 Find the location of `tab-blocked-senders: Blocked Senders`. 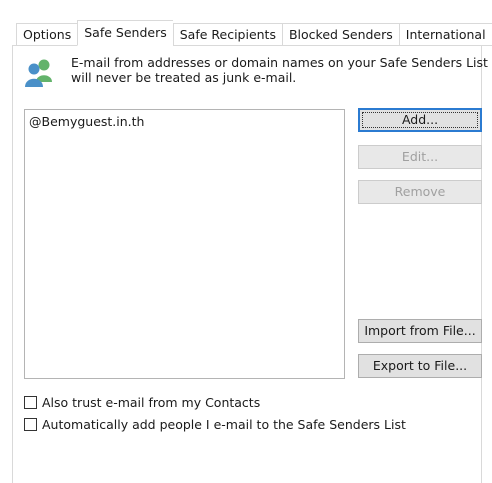

tab-blocked-senders: Blocked Senders is located at coordinates (340, 34).